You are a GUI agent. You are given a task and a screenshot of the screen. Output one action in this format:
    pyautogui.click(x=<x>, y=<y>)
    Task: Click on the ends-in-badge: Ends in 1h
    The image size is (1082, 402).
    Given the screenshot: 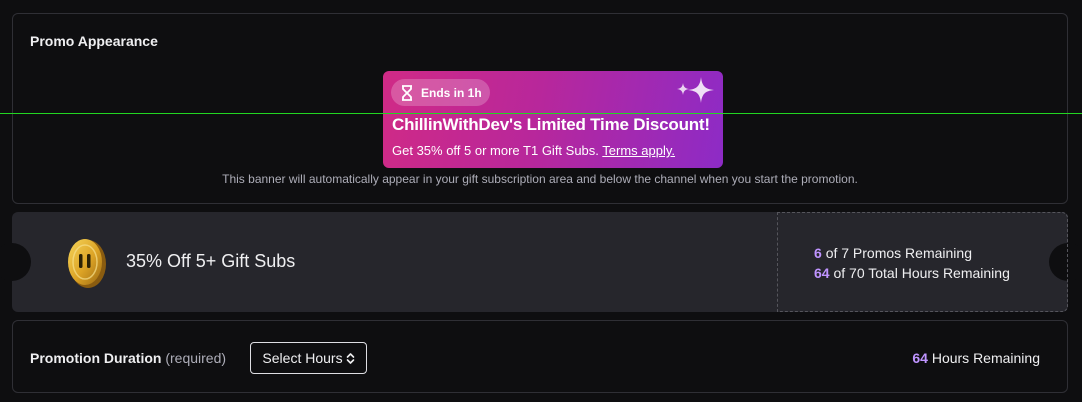 What is the action you would take?
    pyautogui.click(x=440, y=92)
    